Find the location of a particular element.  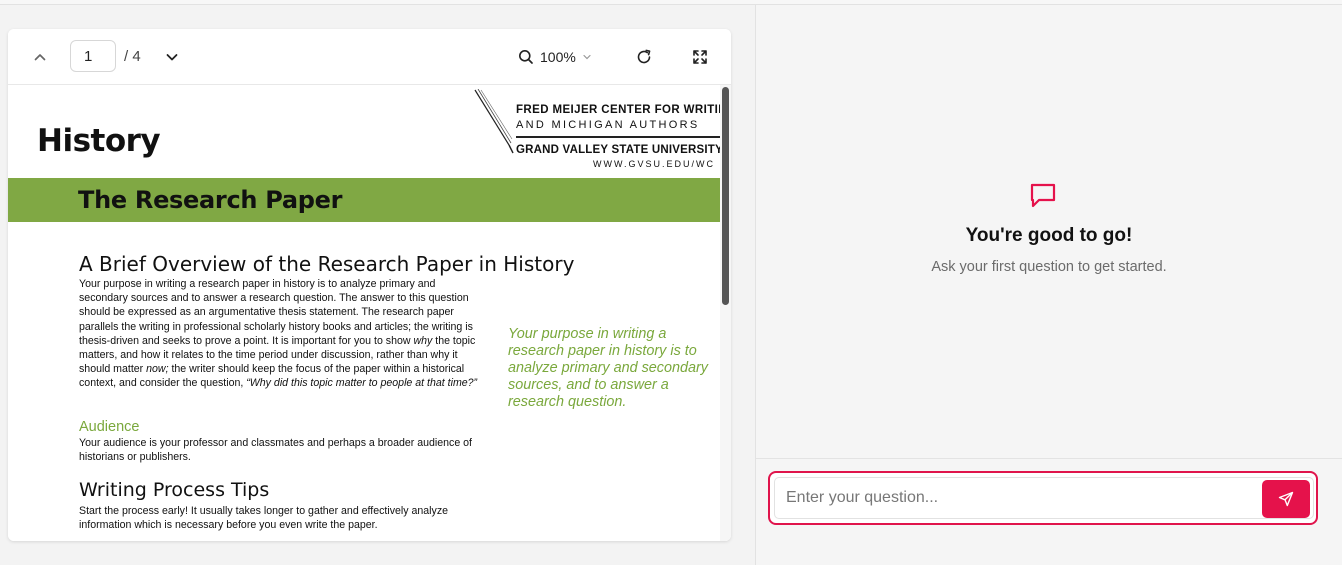

audience-heading: Audience is located at coordinates (109, 427).